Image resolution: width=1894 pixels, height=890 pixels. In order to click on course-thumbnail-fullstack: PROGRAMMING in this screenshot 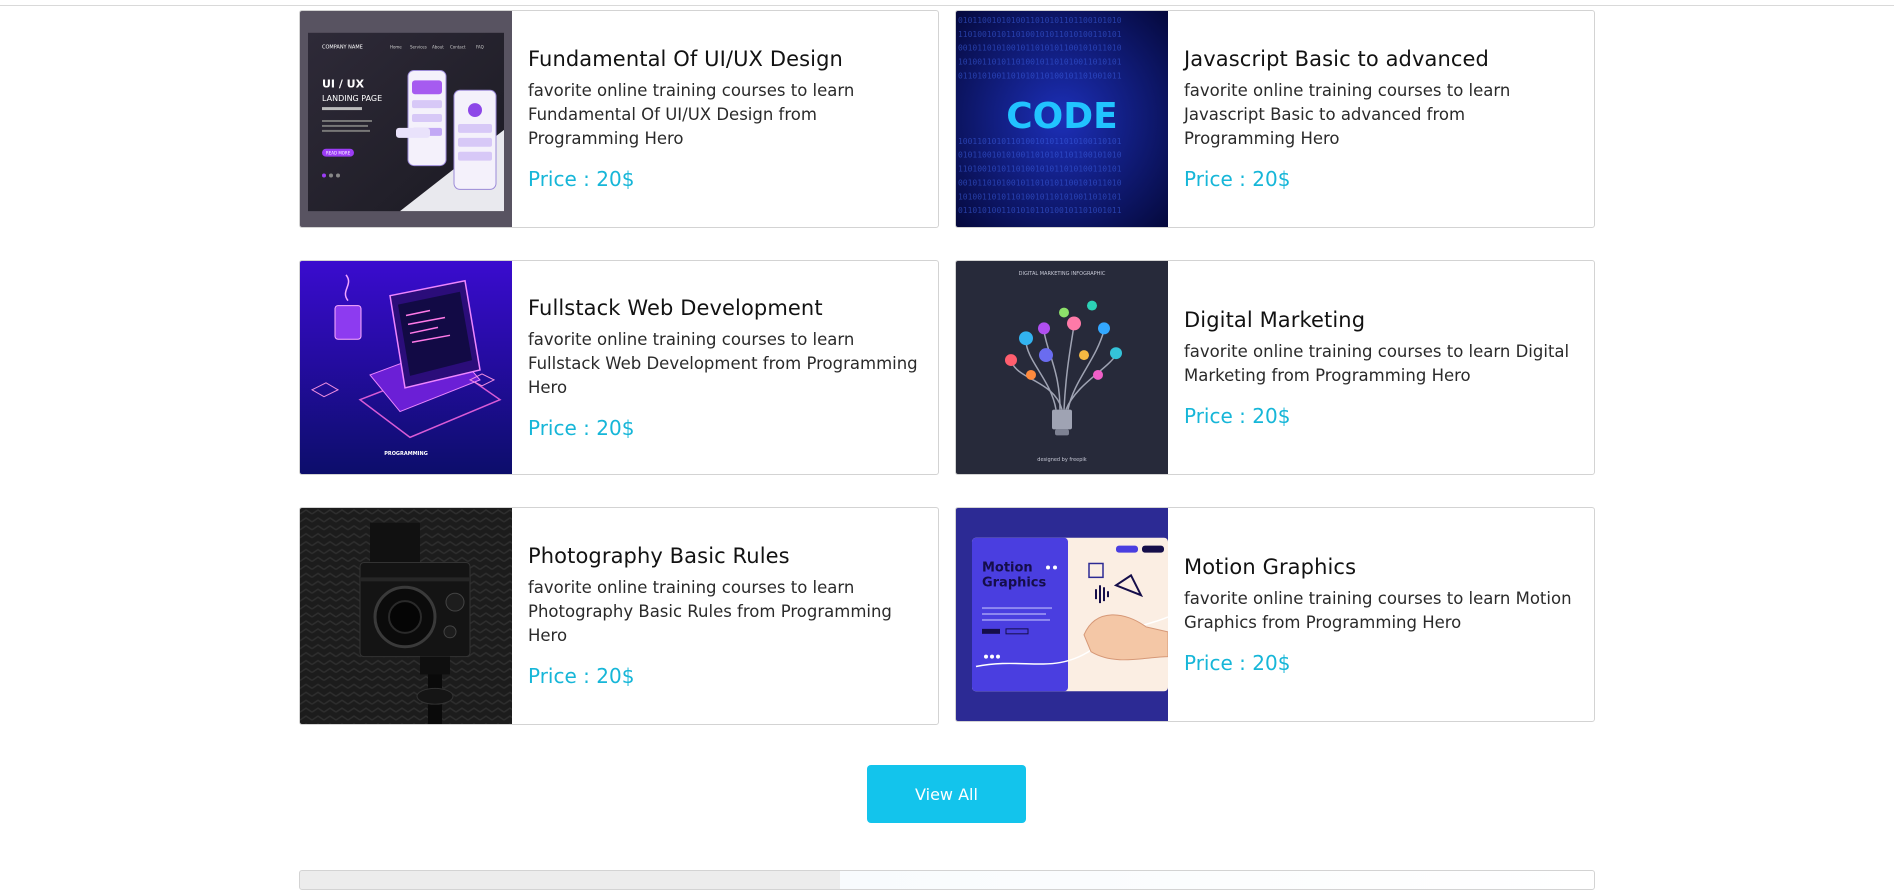, I will do `click(406, 367)`.